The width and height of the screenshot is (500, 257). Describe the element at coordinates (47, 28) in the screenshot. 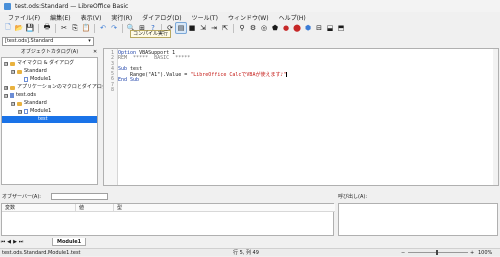

I see `print-icon: 🖶` at that location.